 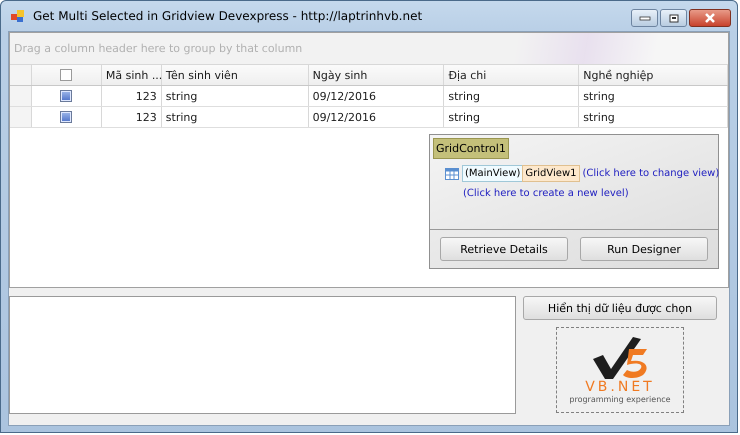 What do you see at coordinates (512, 75) in the screenshot?
I see `column-header: Địa chi` at bounding box center [512, 75].